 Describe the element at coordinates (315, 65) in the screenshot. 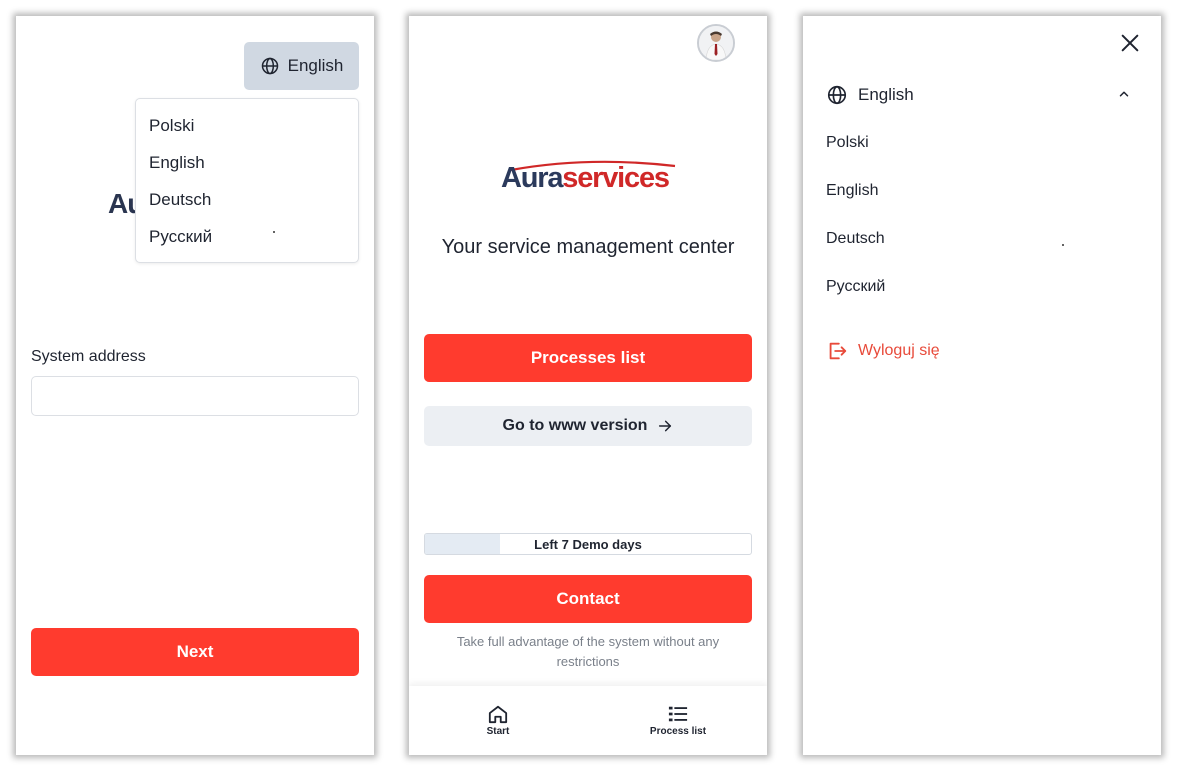

I see `language-button-label: English` at that location.